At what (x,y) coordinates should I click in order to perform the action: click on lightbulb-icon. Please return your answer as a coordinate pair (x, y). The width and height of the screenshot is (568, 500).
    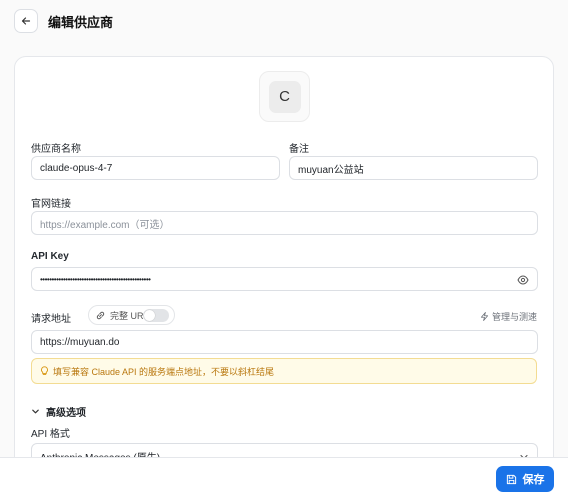
    Looking at the image, I should click on (44, 371).